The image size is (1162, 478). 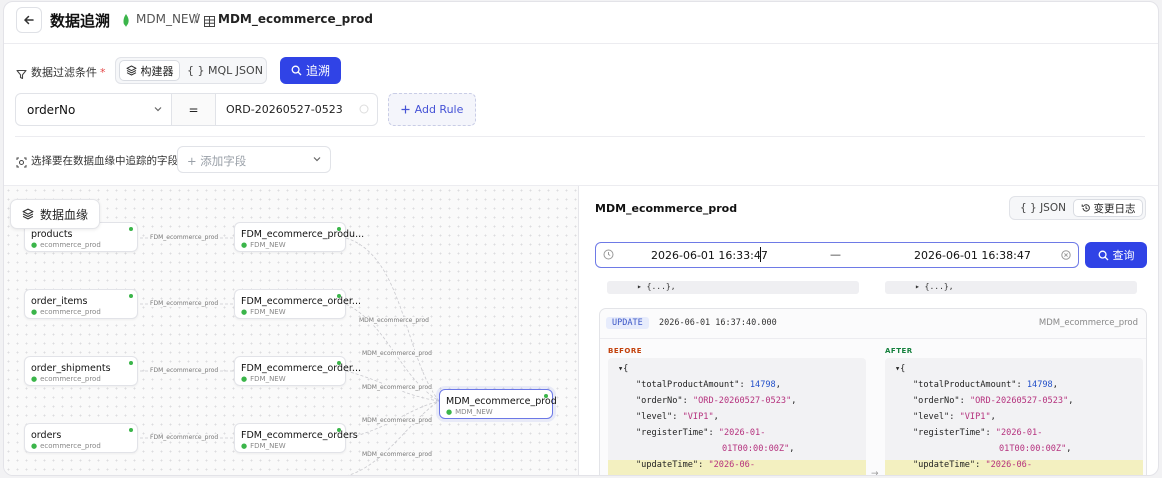 What do you see at coordinates (296, 109) in the screenshot?
I see `rule-value-input: ORD-20260527-0523` at bounding box center [296, 109].